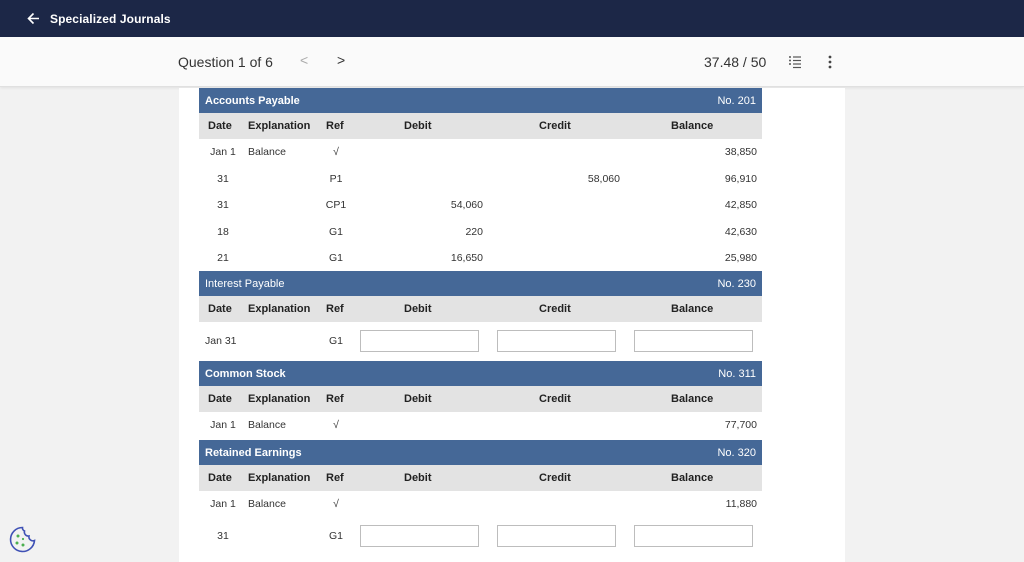 Image resolution: width=1024 pixels, height=562 pixels. I want to click on row-debit: 16,650, so click(466, 258).